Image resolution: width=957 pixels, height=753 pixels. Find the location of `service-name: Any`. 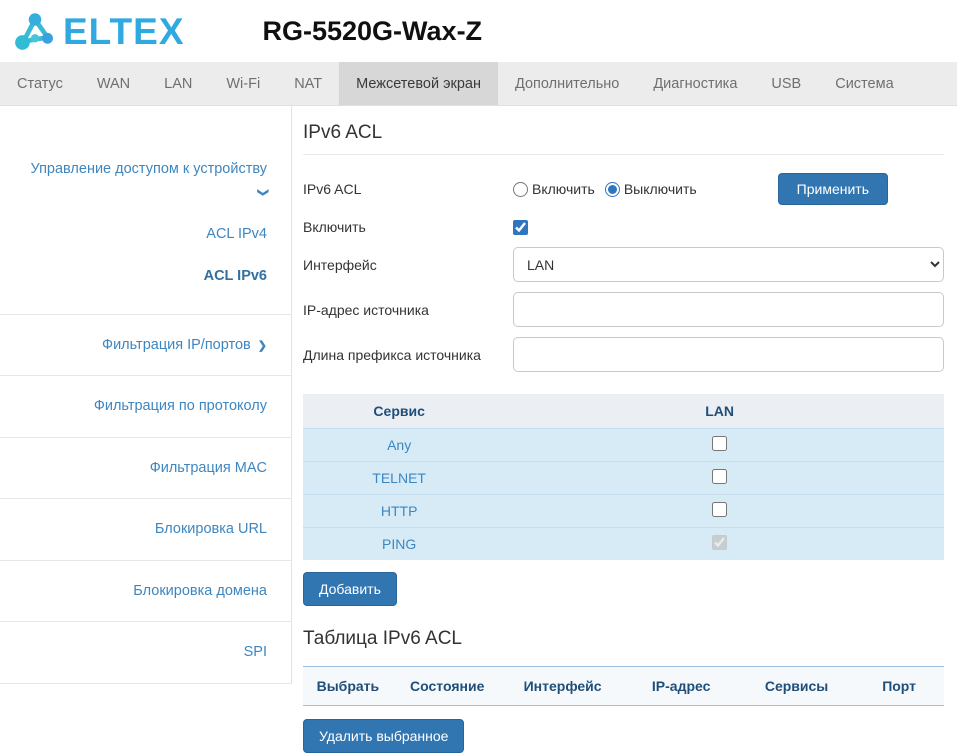

service-name: Any is located at coordinates (399, 445).